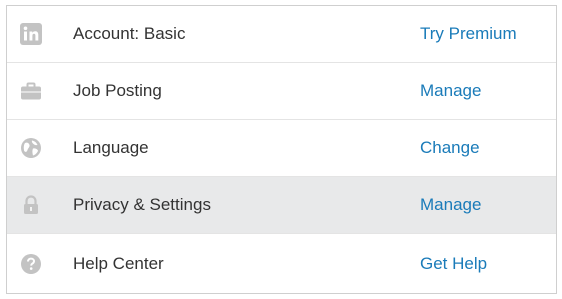 This screenshot has width=562, height=299. Describe the element at coordinates (31, 205) in the screenshot. I see `lock-icon` at that location.